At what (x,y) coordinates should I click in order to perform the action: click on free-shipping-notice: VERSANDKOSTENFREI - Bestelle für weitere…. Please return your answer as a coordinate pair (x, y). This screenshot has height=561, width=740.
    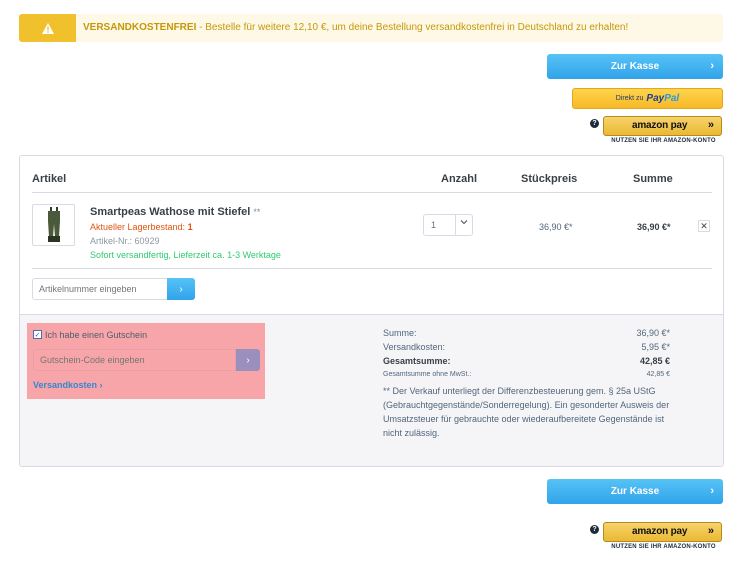
    Looking at the image, I should click on (371, 28).